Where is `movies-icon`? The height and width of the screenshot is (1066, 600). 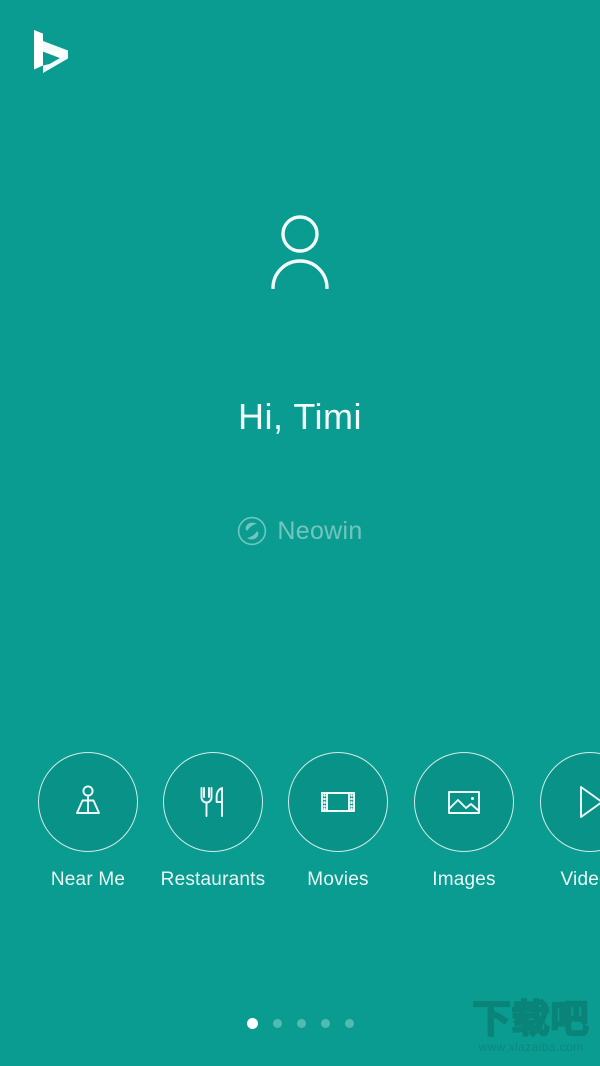 movies-icon is located at coordinates (338, 802).